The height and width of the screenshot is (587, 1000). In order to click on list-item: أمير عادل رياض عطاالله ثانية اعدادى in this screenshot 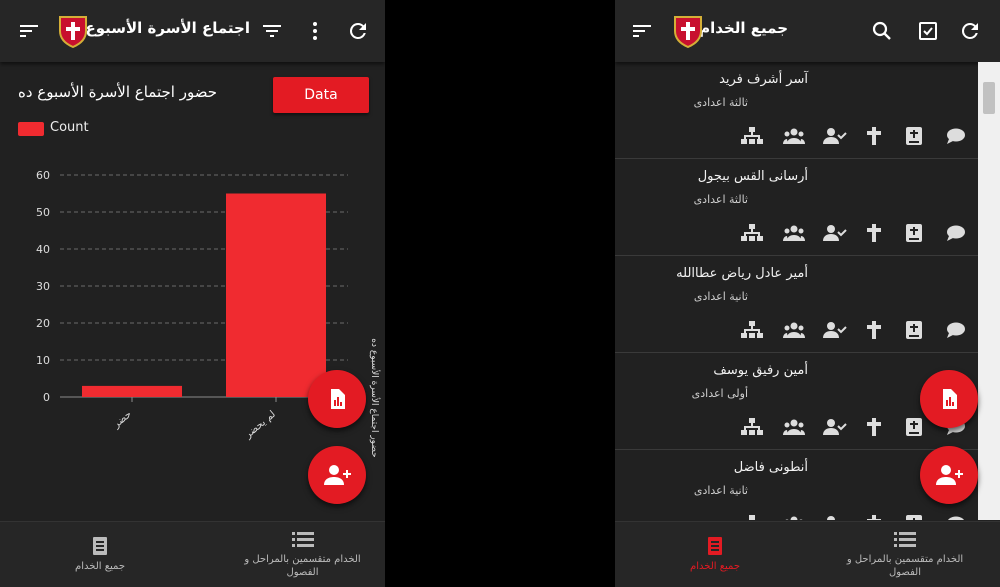, I will do `click(796, 304)`.